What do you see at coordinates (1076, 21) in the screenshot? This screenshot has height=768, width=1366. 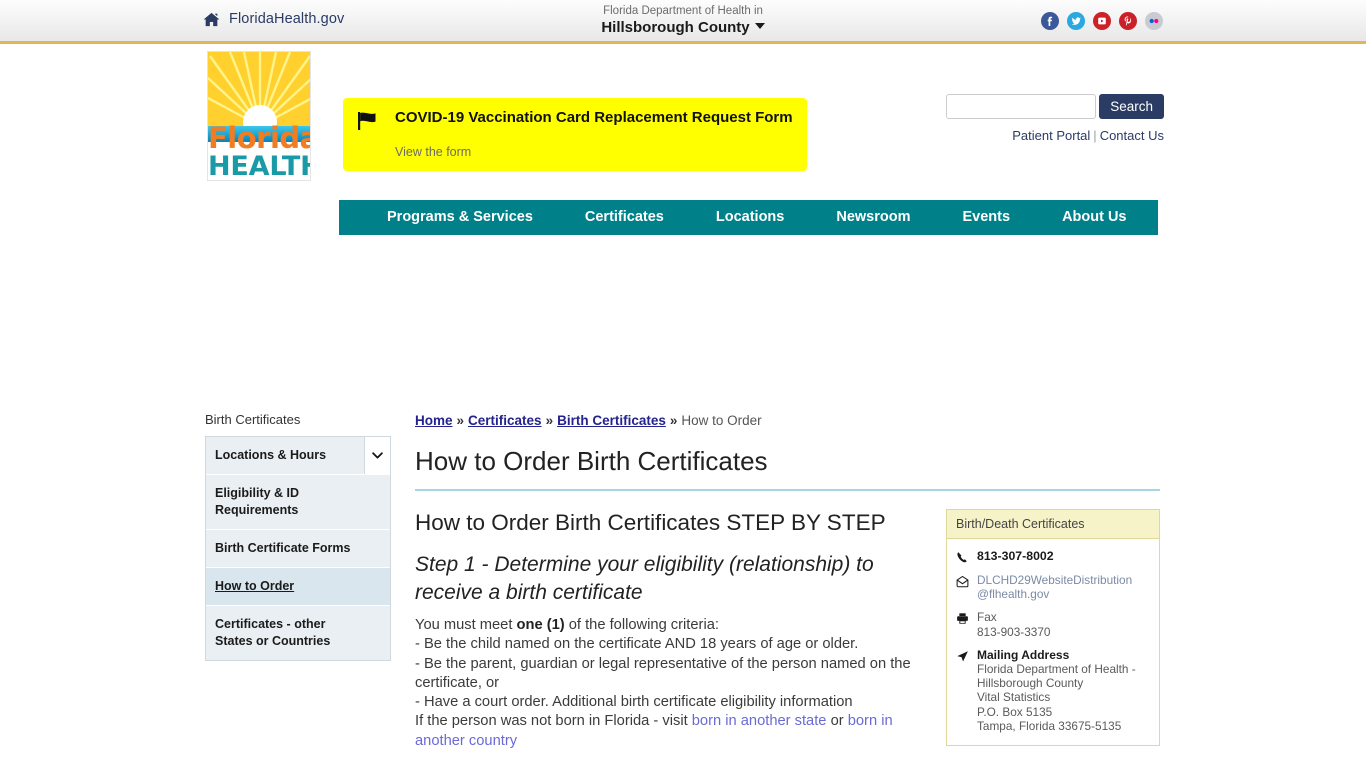 I see `twitter-icon` at bounding box center [1076, 21].